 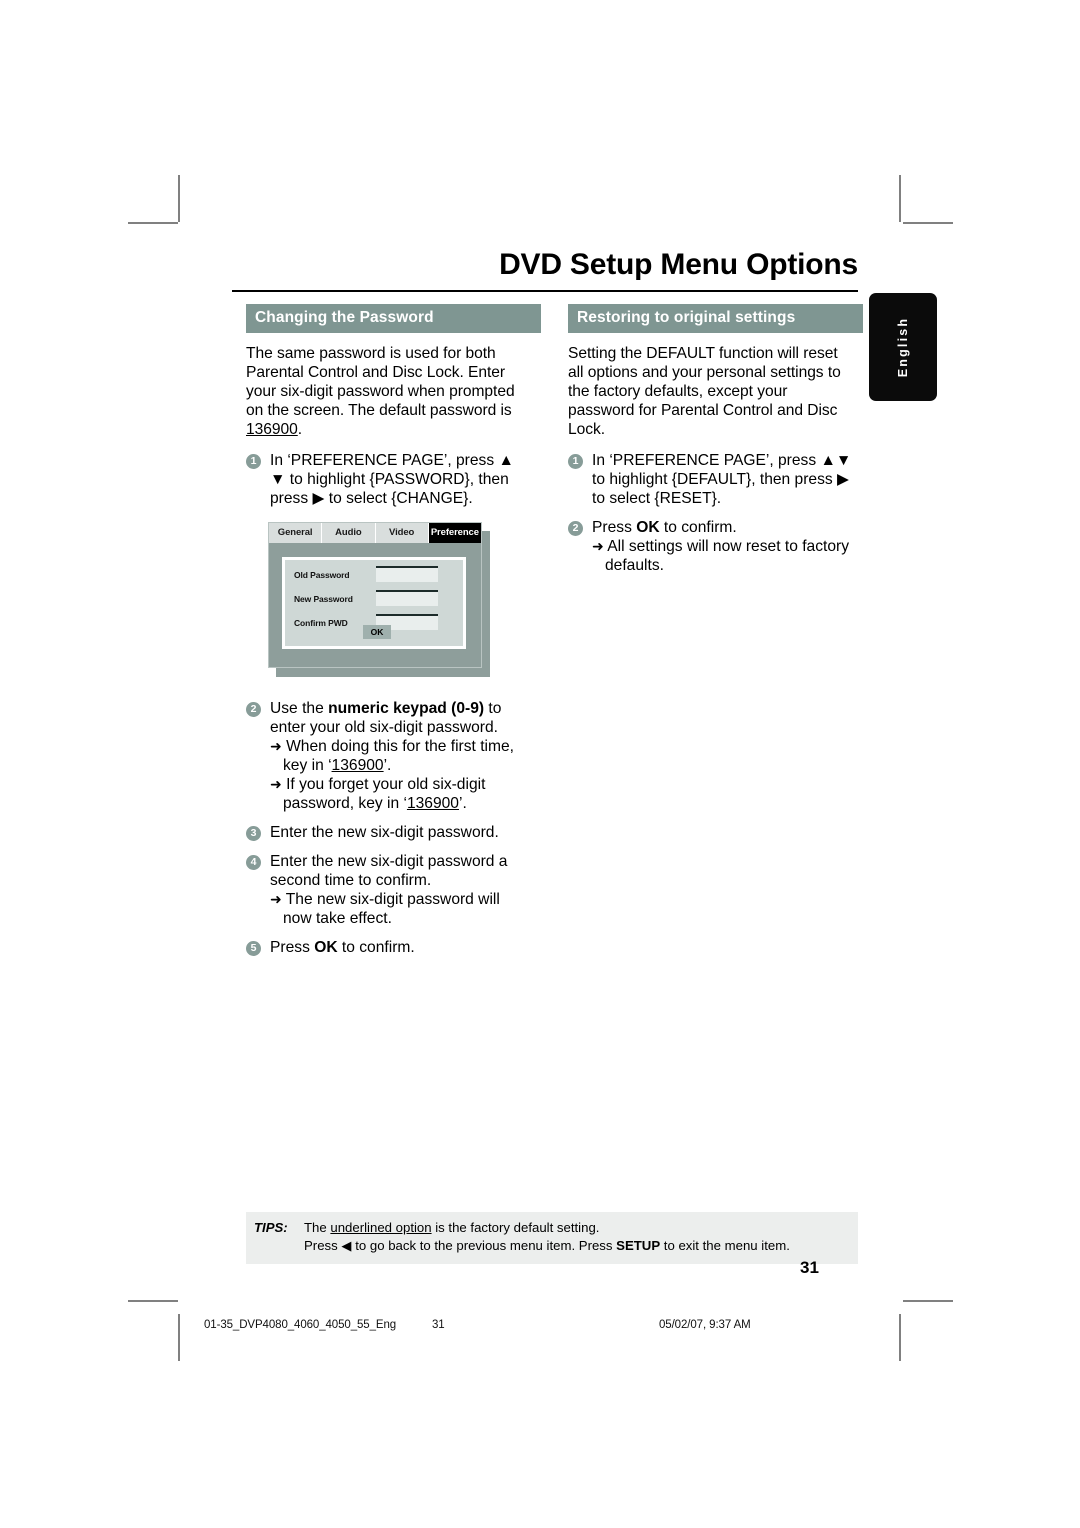 I want to click on osd-label-old-password: Old Password, so click(x=322, y=575).